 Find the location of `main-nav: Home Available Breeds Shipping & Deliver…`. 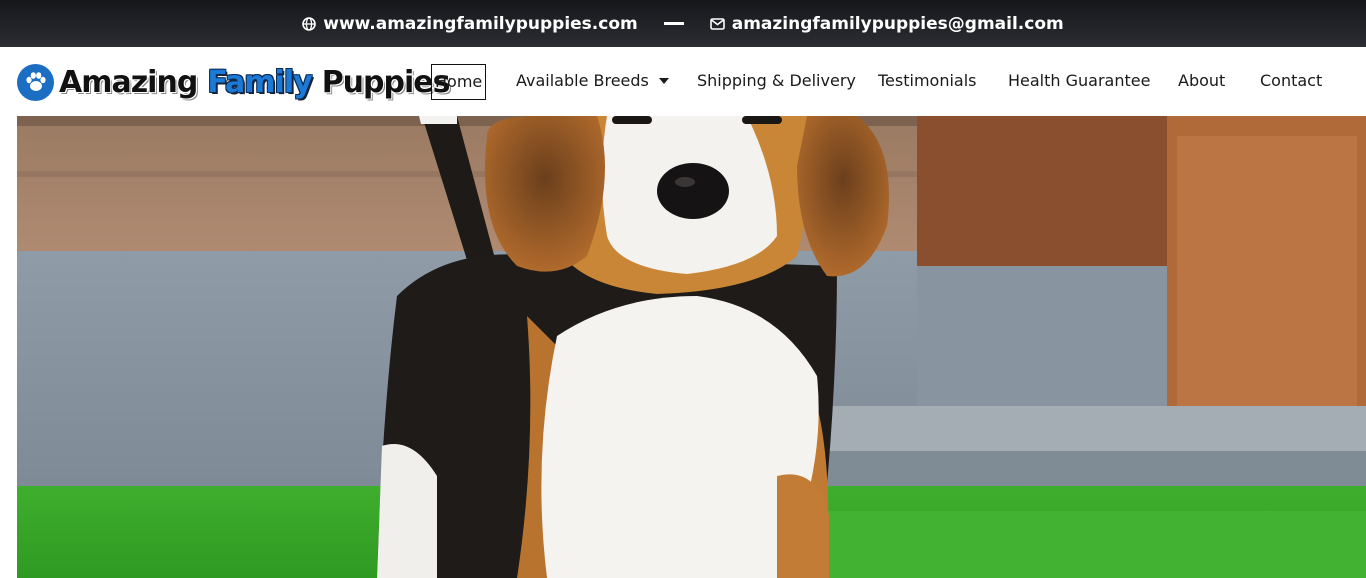

main-nav: Home Available Breeds Shipping & Deliver… is located at coordinates (683, 81).